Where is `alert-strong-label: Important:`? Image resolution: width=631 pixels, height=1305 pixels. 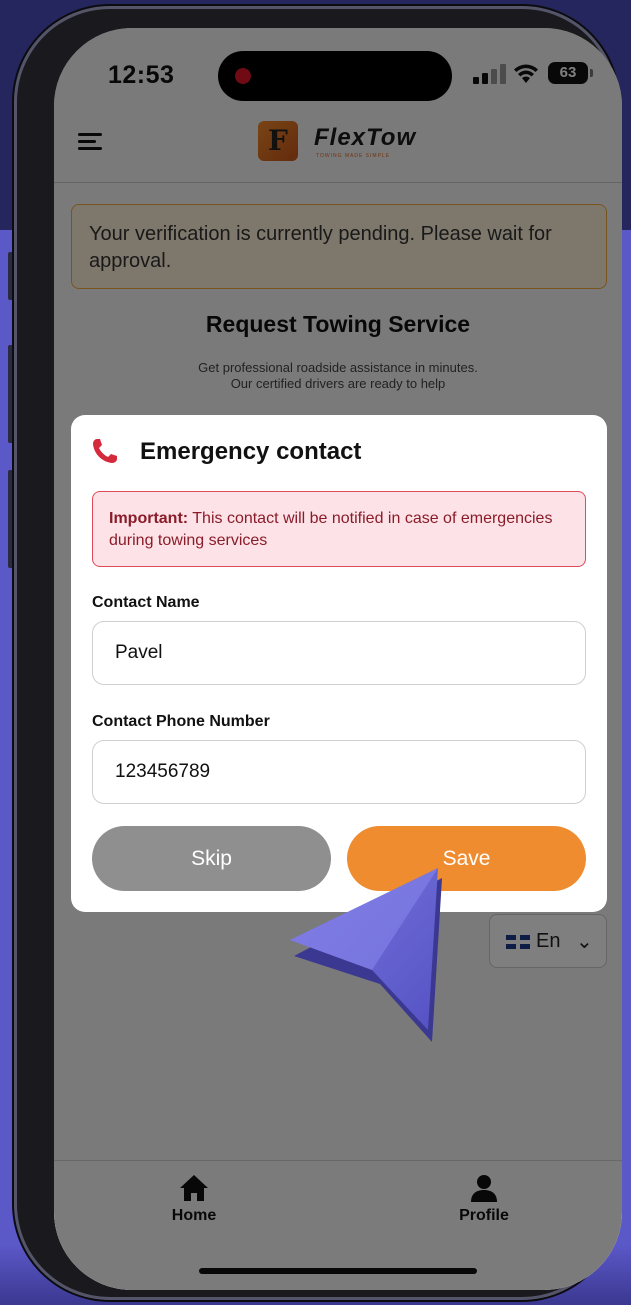 alert-strong-label: Important: is located at coordinates (149, 518).